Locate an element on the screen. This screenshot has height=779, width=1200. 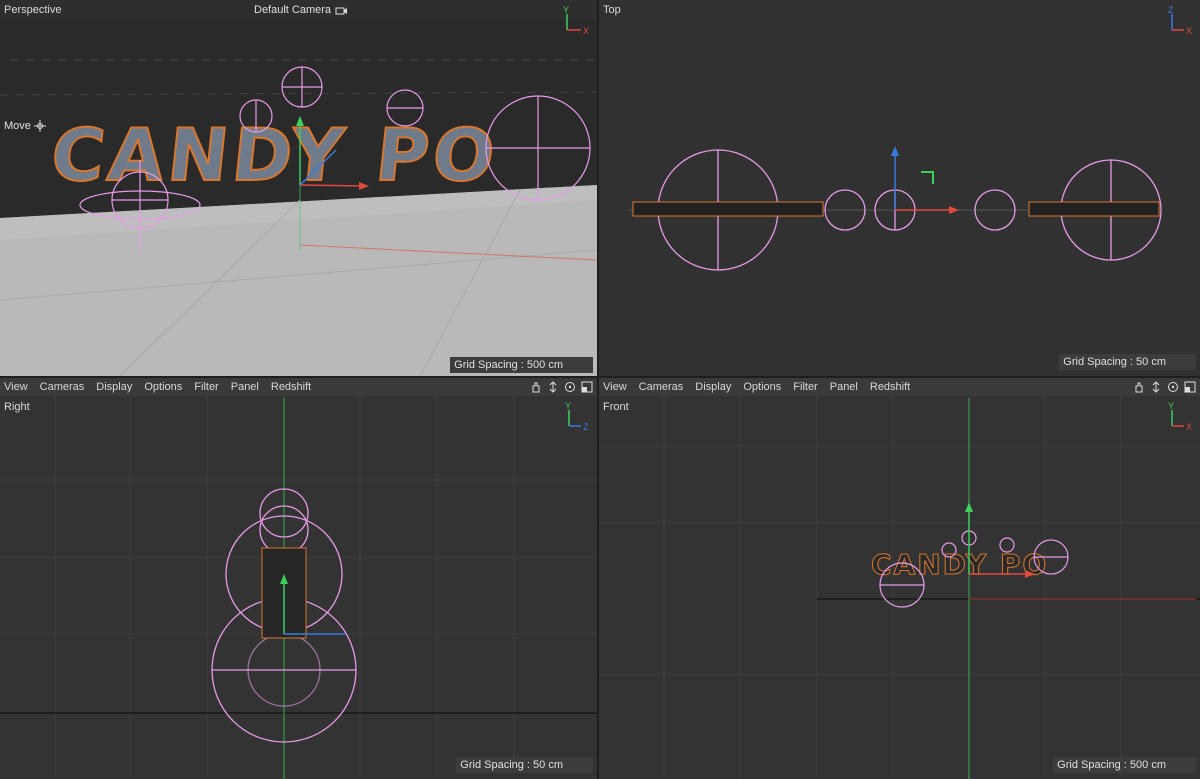
move-tool-indicator: Move is located at coordinates (25, 126).